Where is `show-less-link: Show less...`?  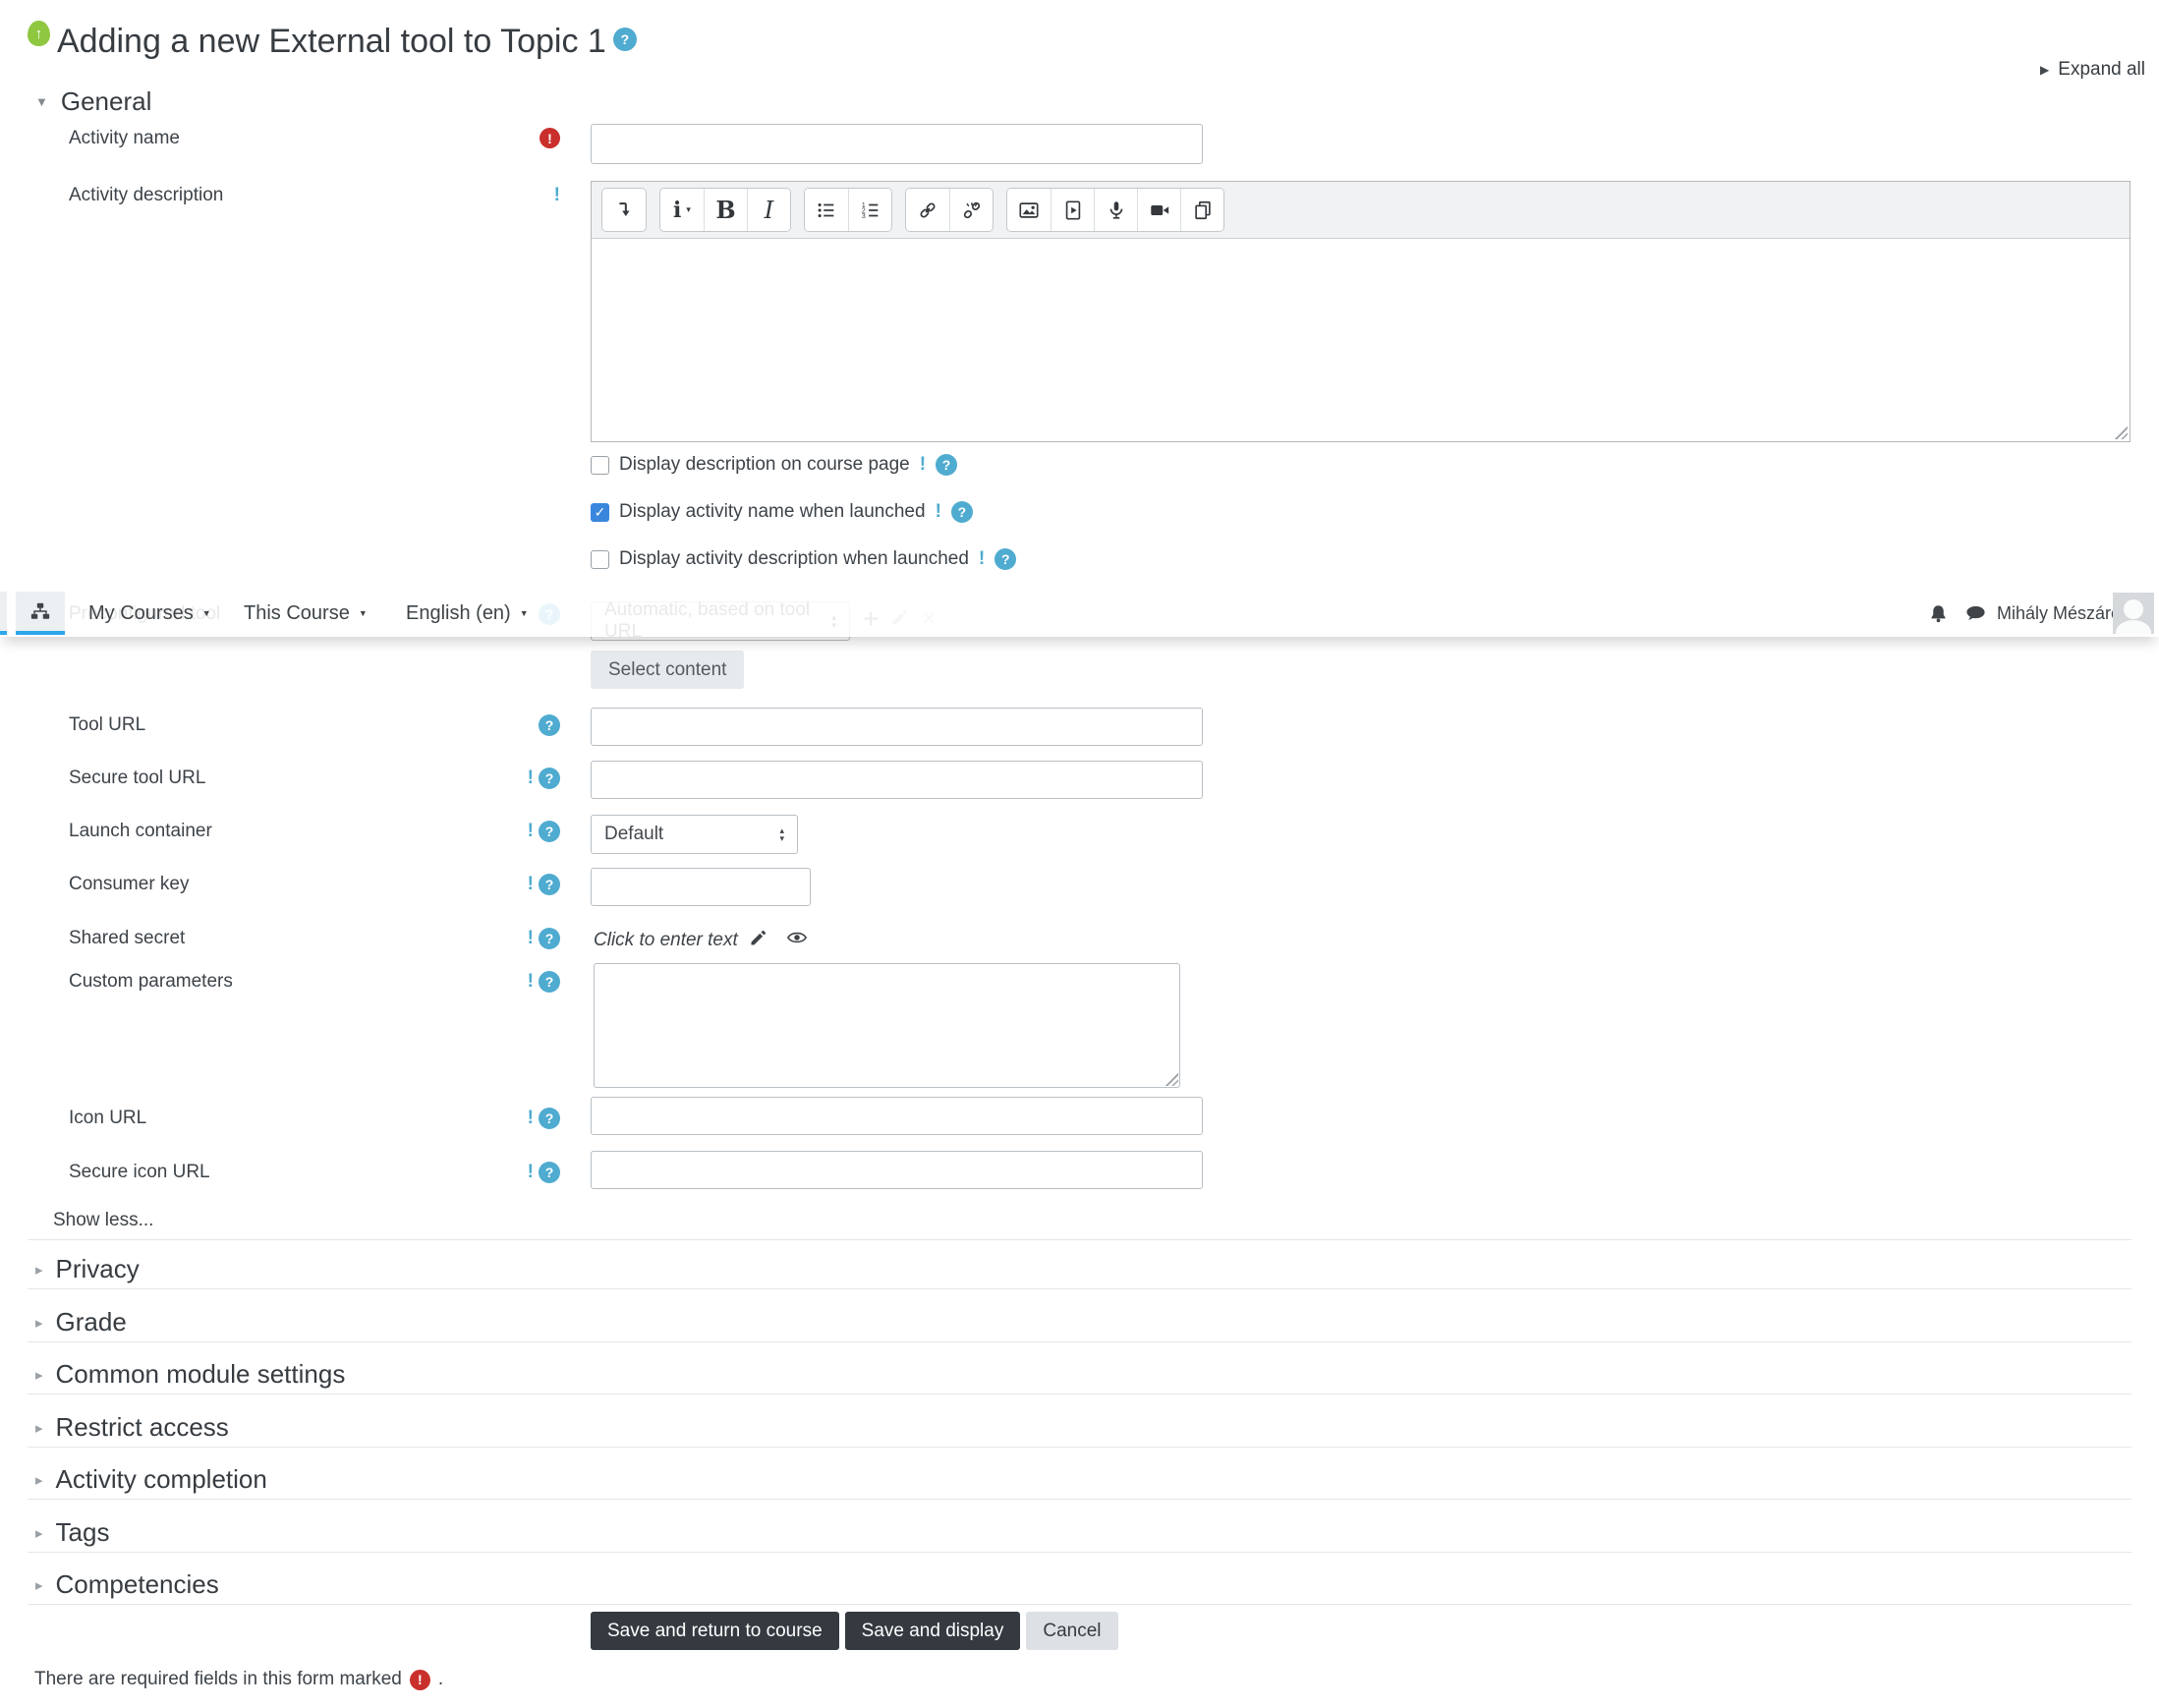
show-less-link: Show less... is located at coordinates (103, 1220).